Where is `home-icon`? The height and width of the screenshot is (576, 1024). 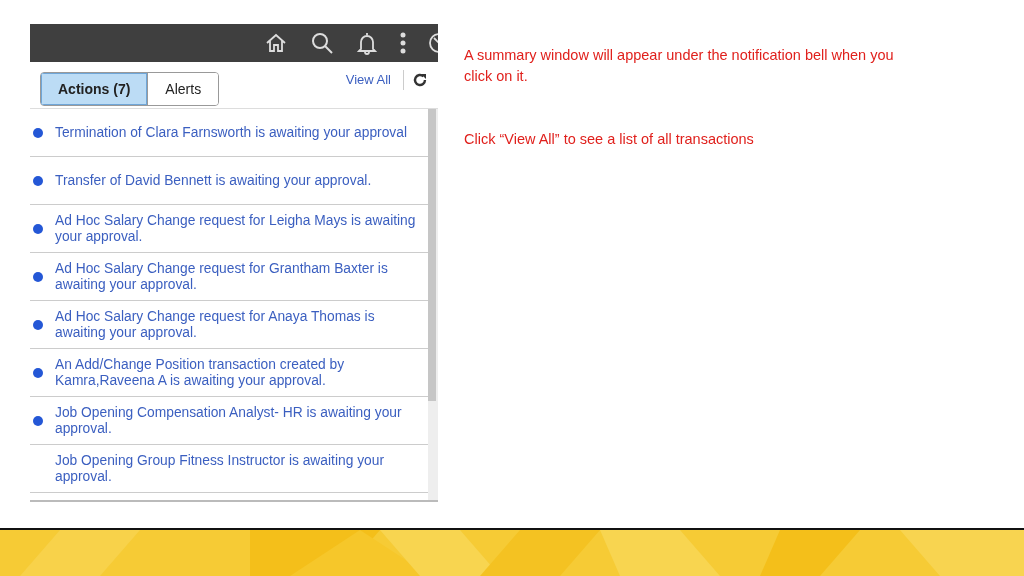 home-icon is located at coordinates (276, 43).